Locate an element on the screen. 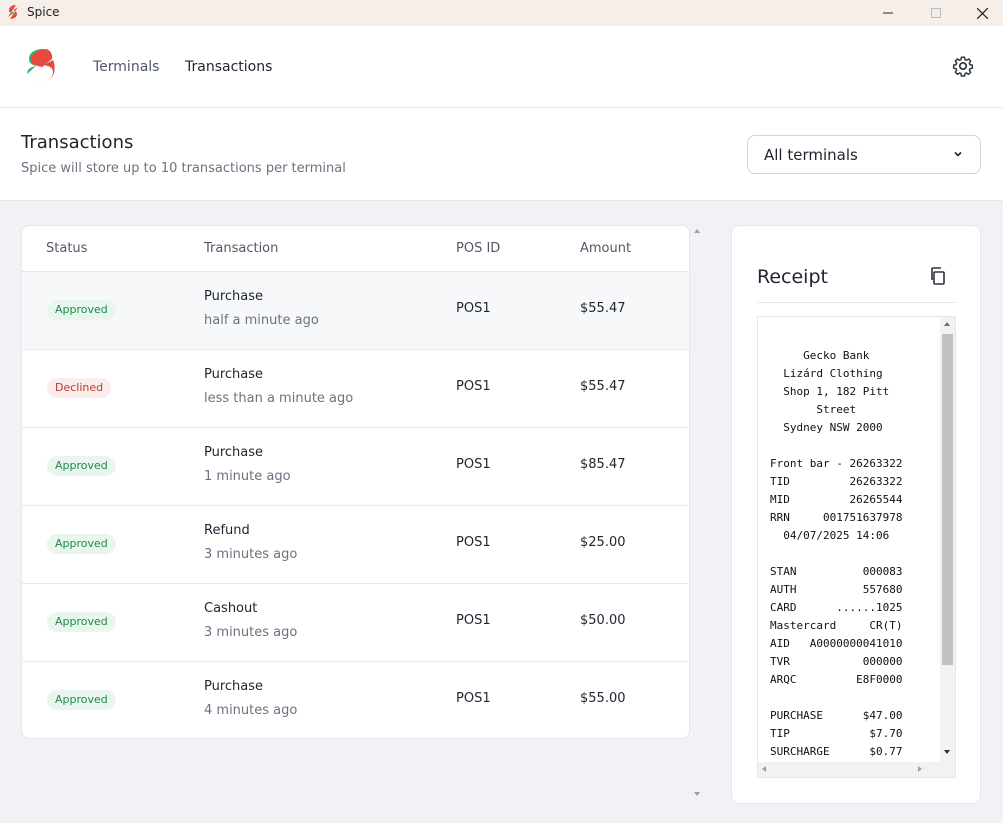 The height and width of the screenshot is (823, 1003). amount: $25.00 is located at coordinates (603, 542).